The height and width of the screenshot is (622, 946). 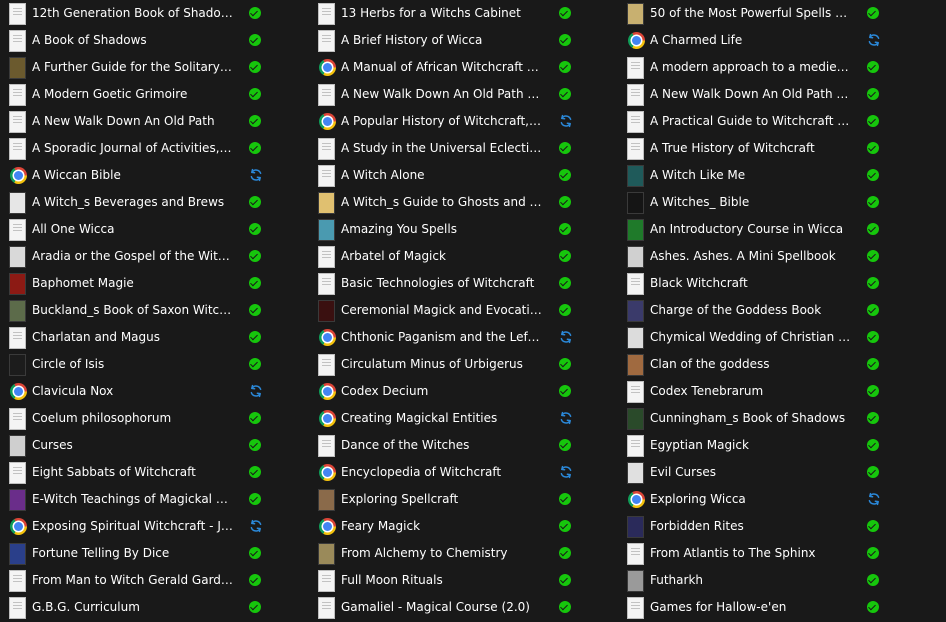 What do you see at coordinates (444, 283) in the screenshot?
I see `file-item: Basic Technologies of Witchcraft` at bounding box center [444, 283].